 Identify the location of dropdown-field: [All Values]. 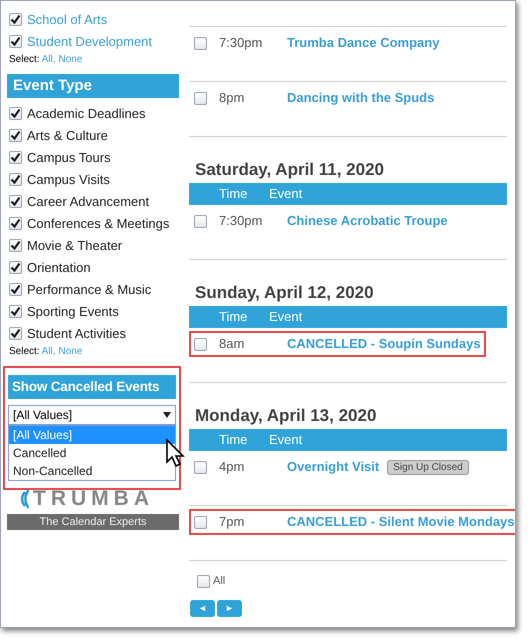
(92, 415).